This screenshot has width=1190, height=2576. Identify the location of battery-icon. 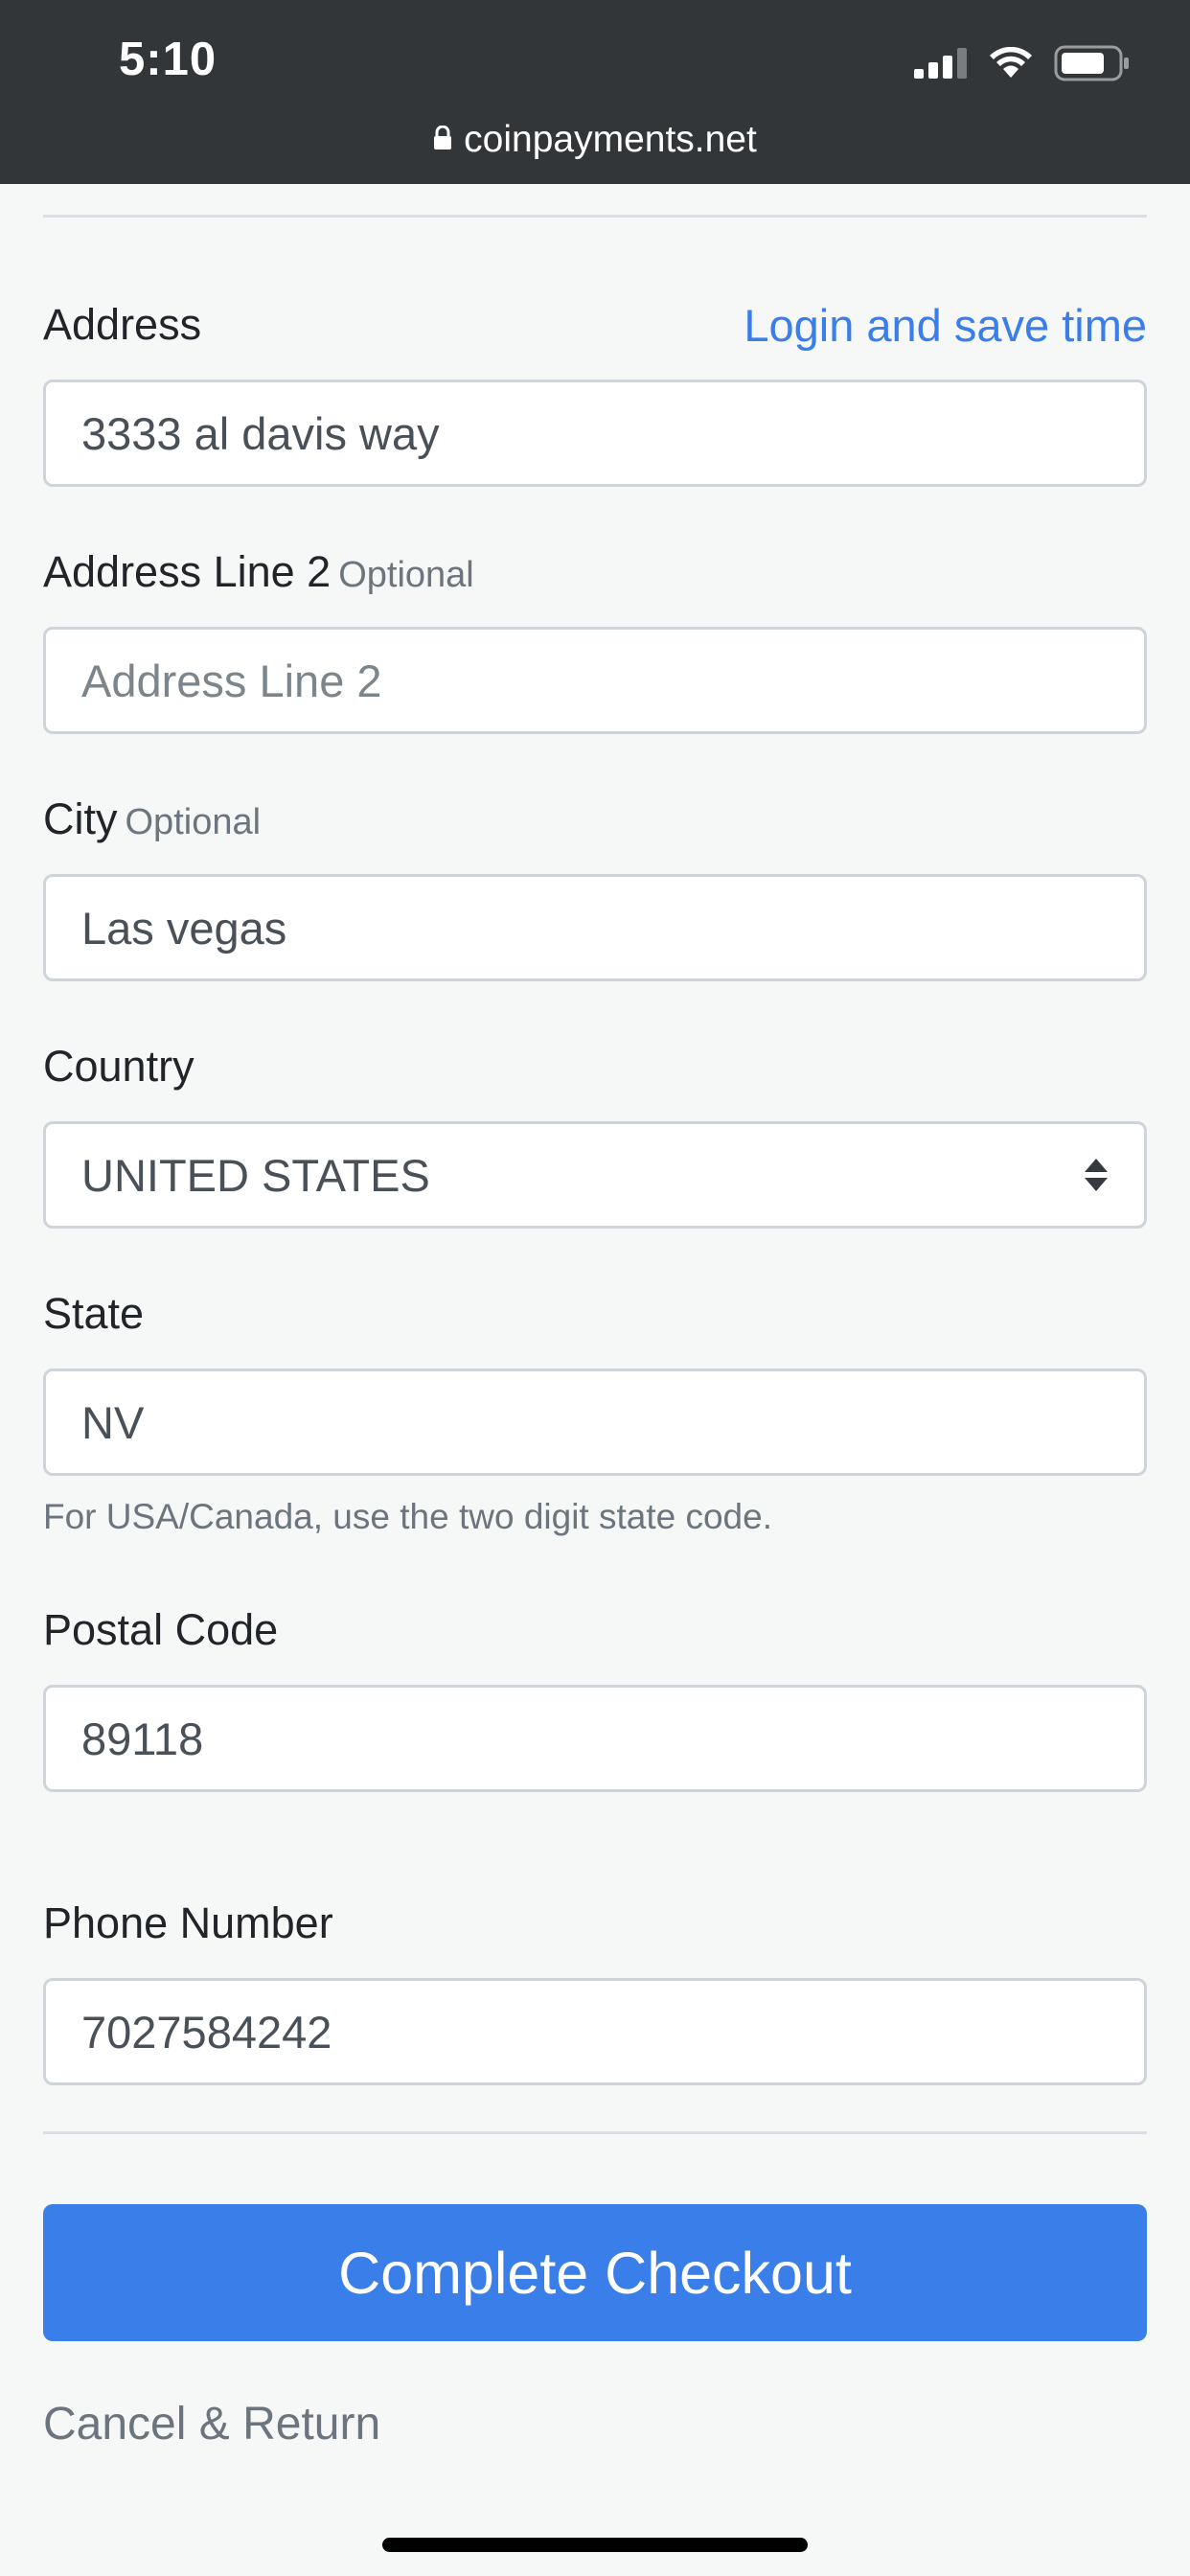
(1092, 63).